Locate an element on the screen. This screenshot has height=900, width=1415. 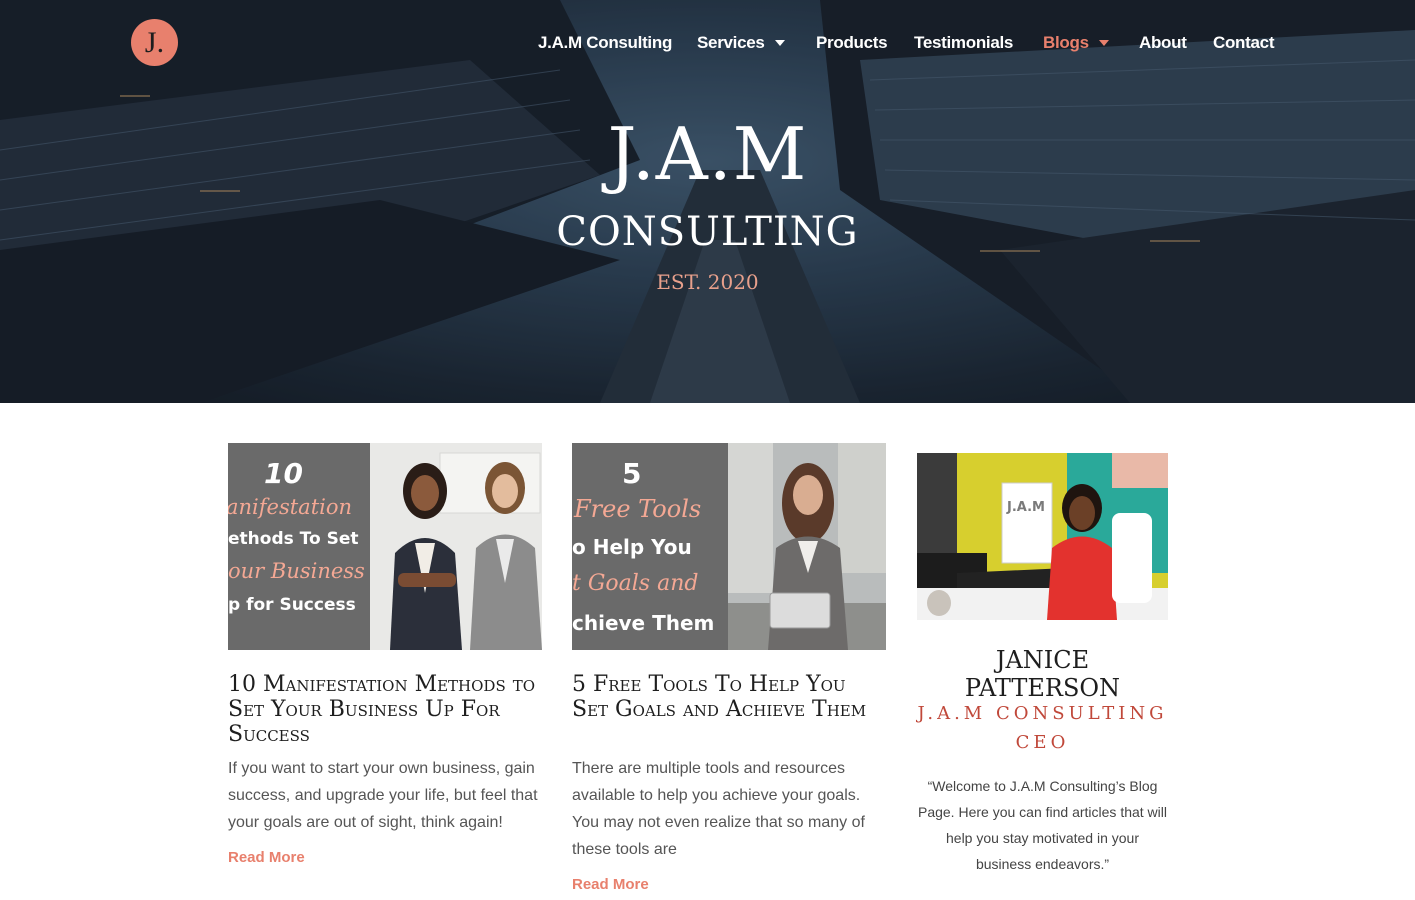
nav-about: About is located at coordinates (1163, 43).